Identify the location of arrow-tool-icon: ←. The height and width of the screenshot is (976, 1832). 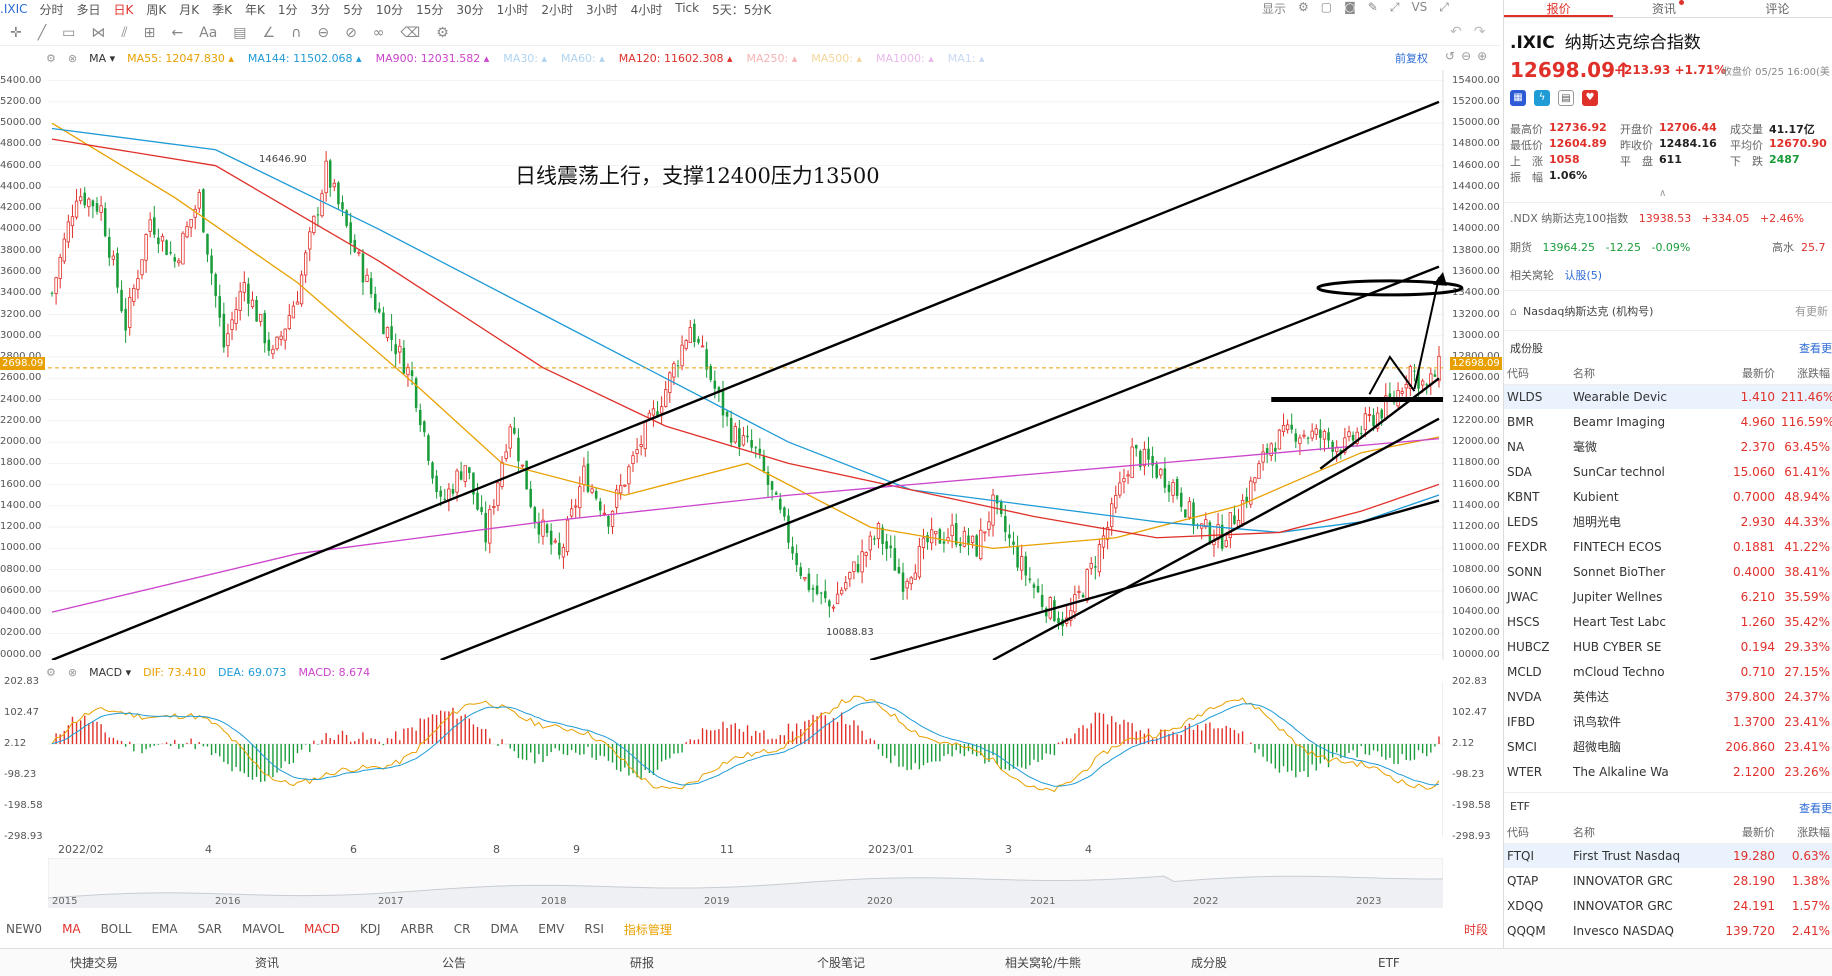
(177, 33).